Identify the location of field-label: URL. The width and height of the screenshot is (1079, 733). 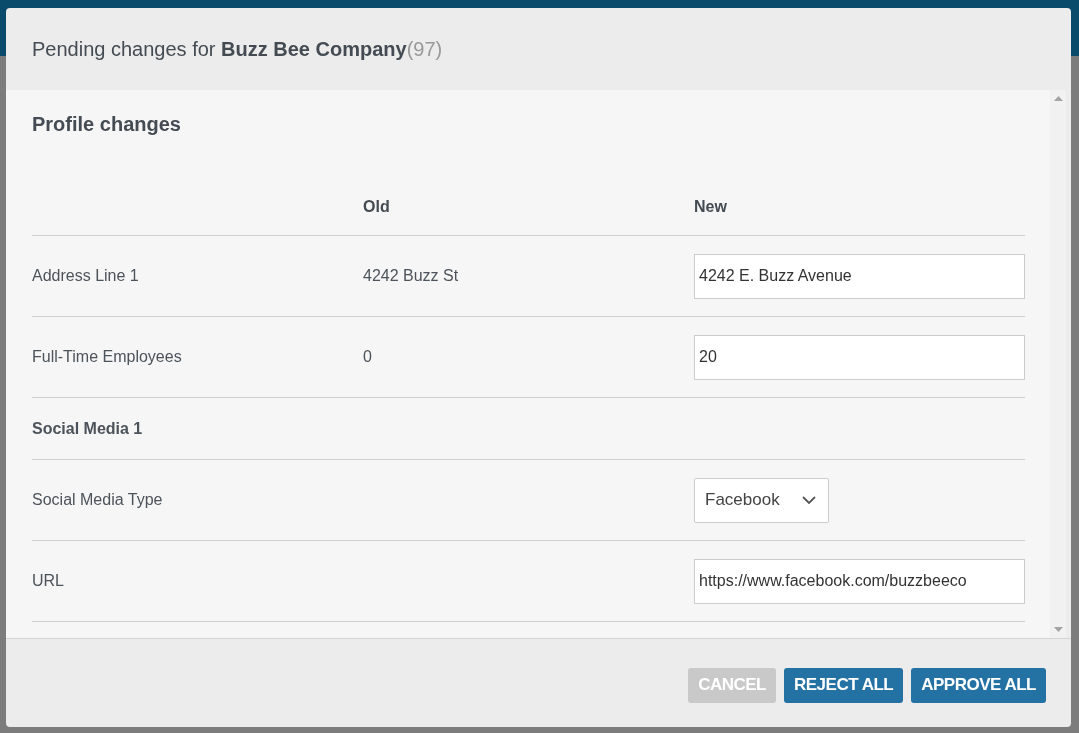
(48, 581).